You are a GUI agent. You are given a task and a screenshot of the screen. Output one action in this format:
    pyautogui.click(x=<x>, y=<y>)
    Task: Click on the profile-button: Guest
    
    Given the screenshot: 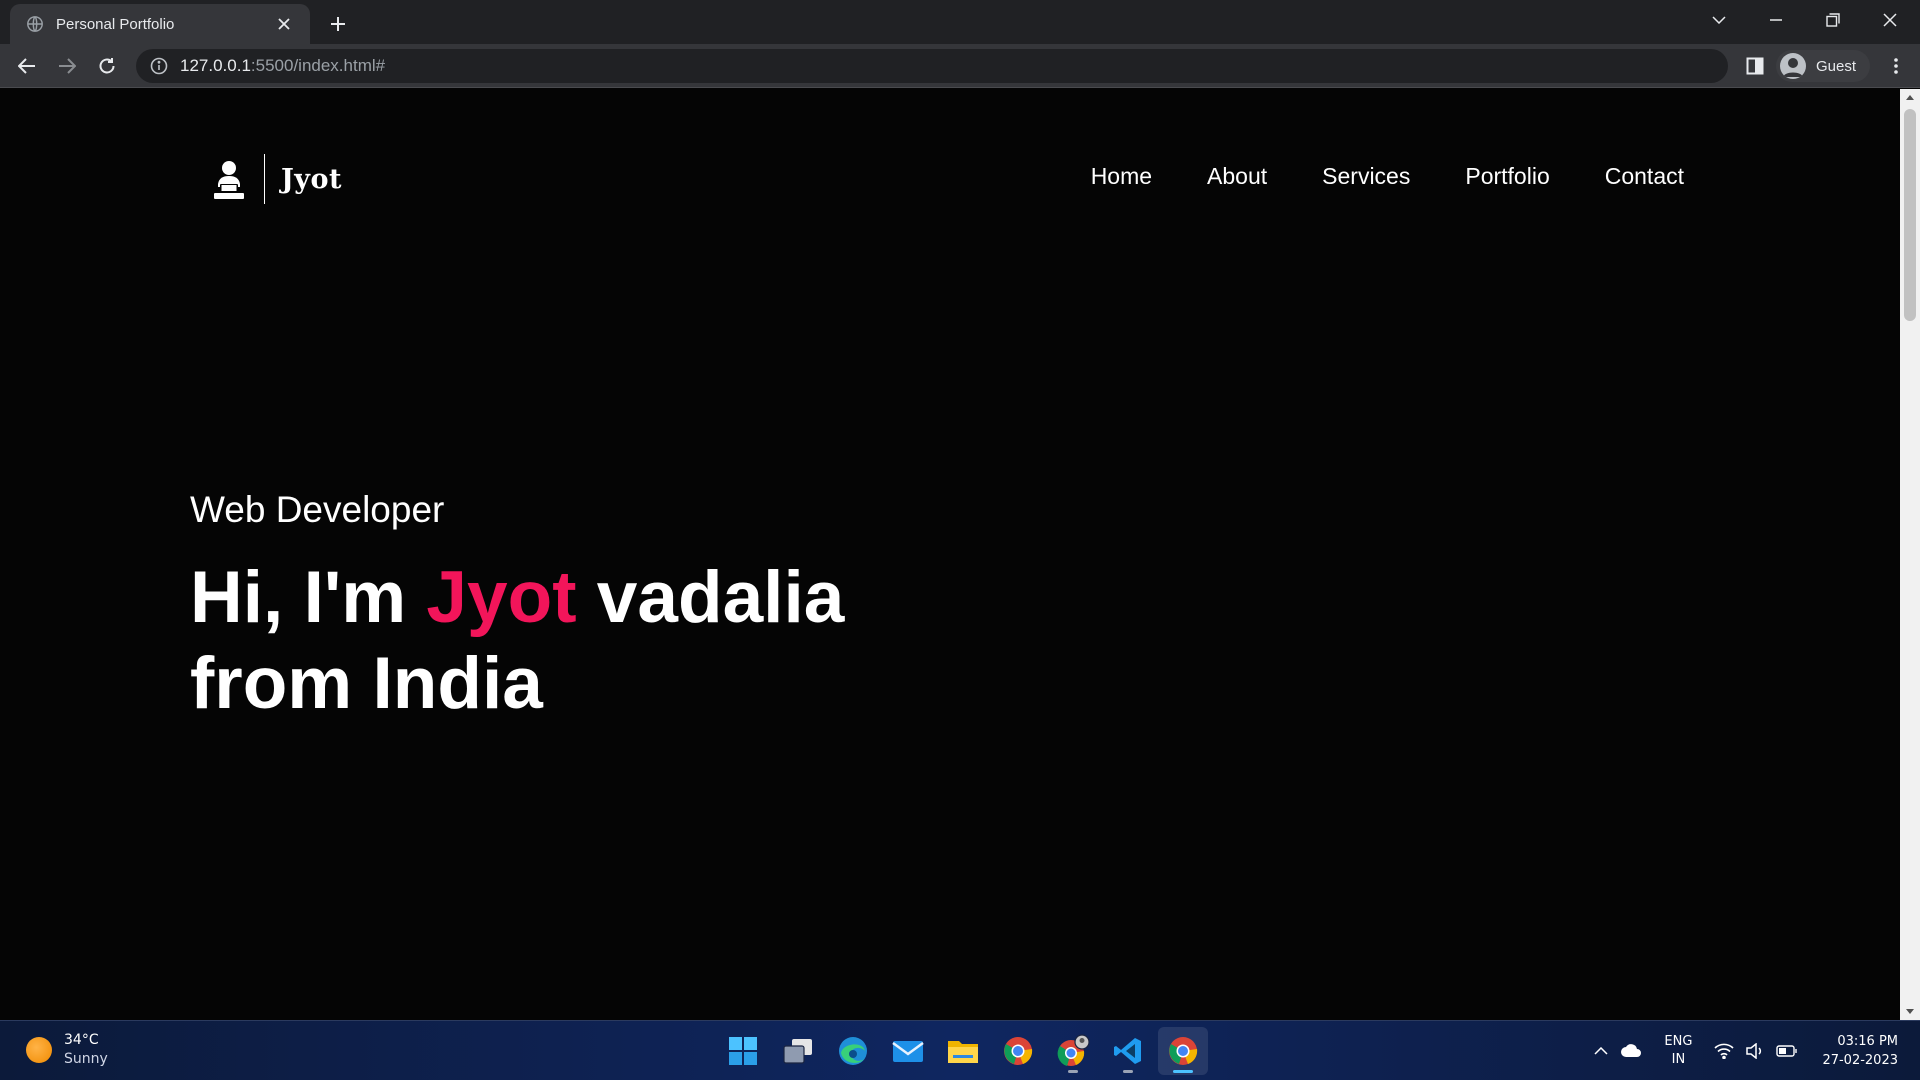 What is the action you would take?
    pyautogui.click(x=1823, y=66)
    